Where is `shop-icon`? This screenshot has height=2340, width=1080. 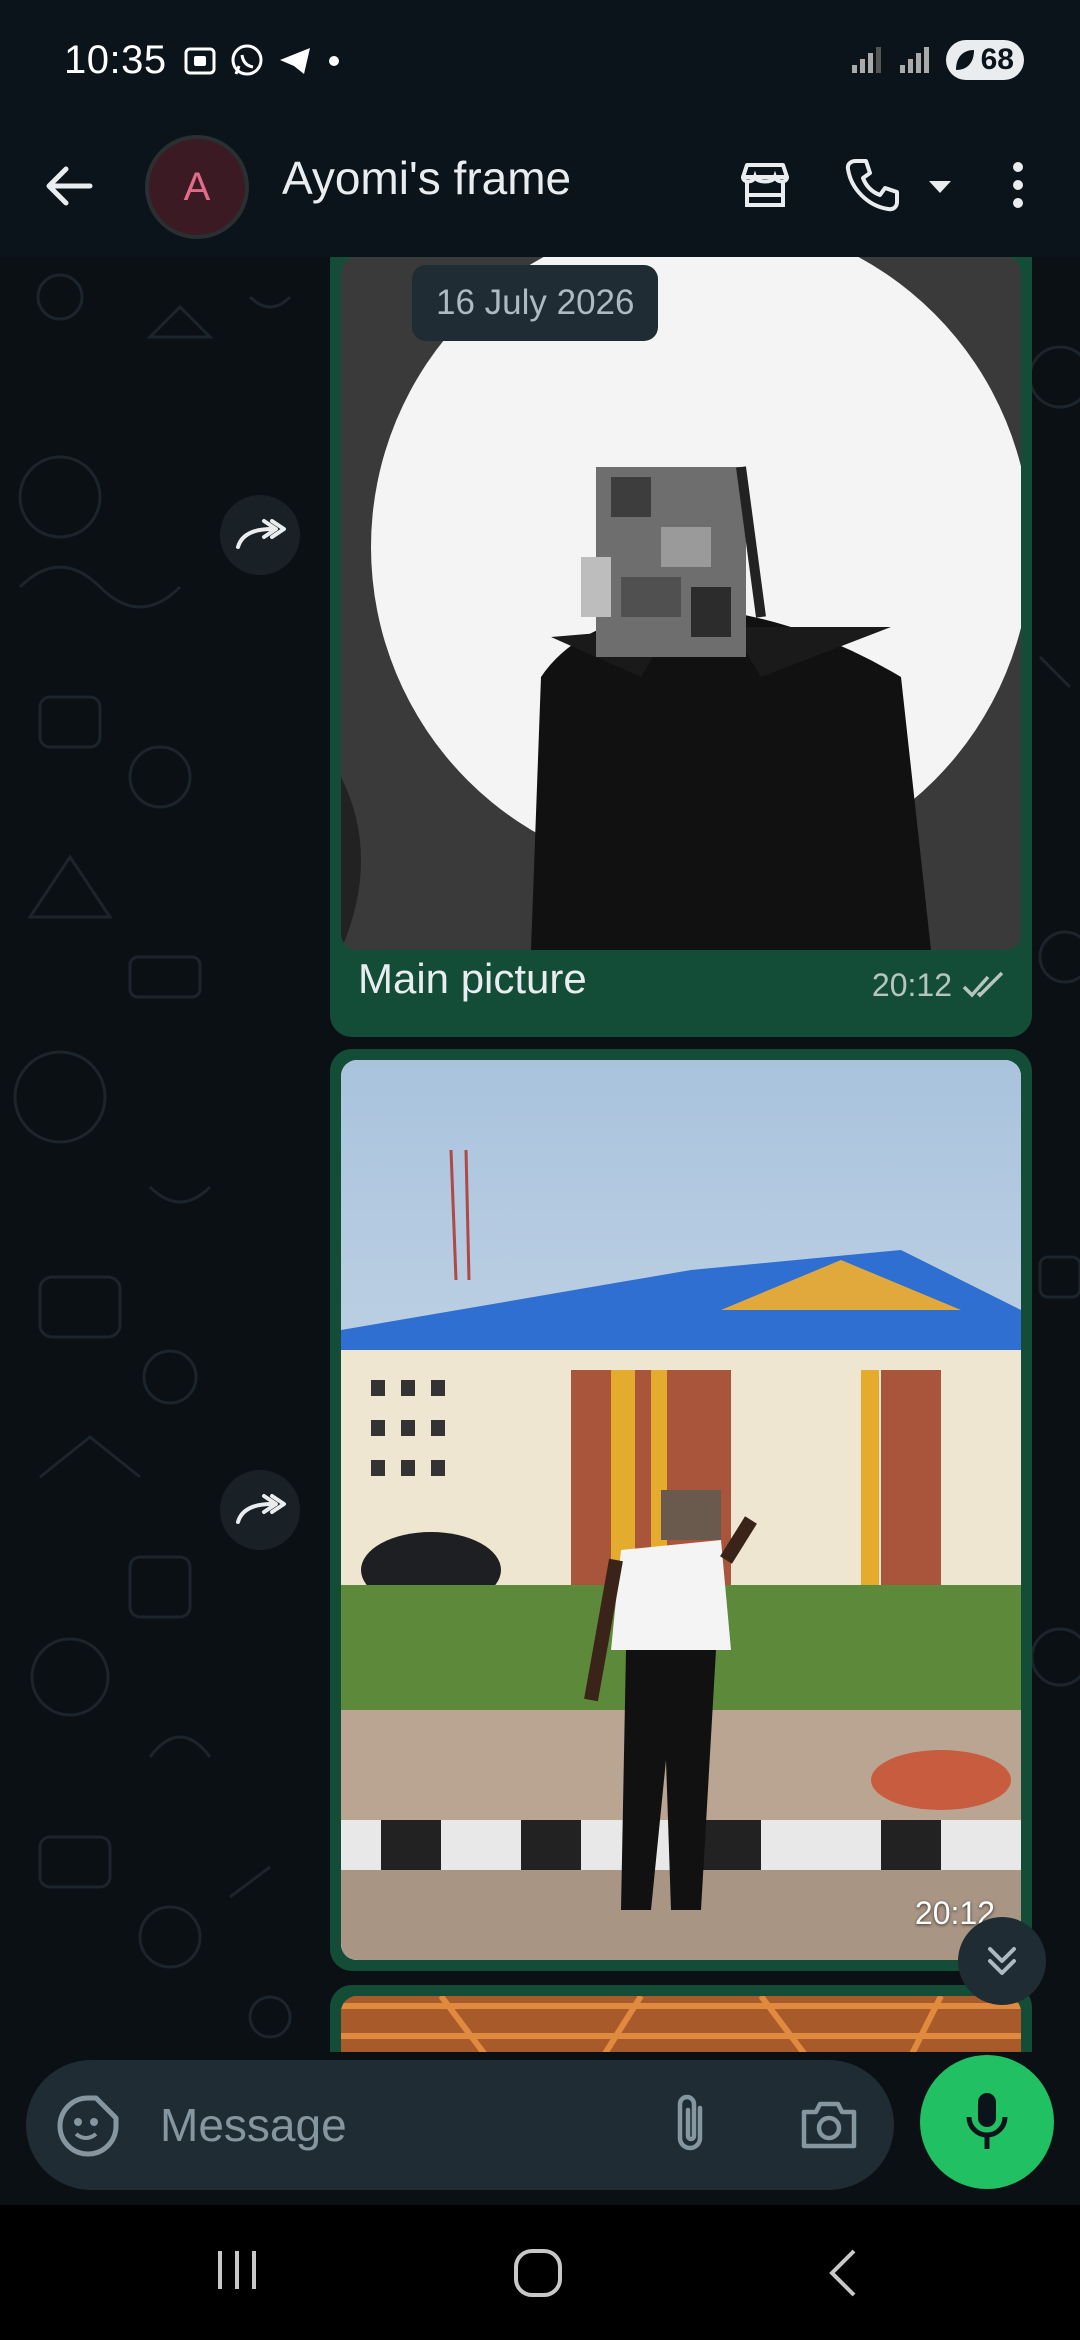
shop-icon is located at coordinates (765, 185).